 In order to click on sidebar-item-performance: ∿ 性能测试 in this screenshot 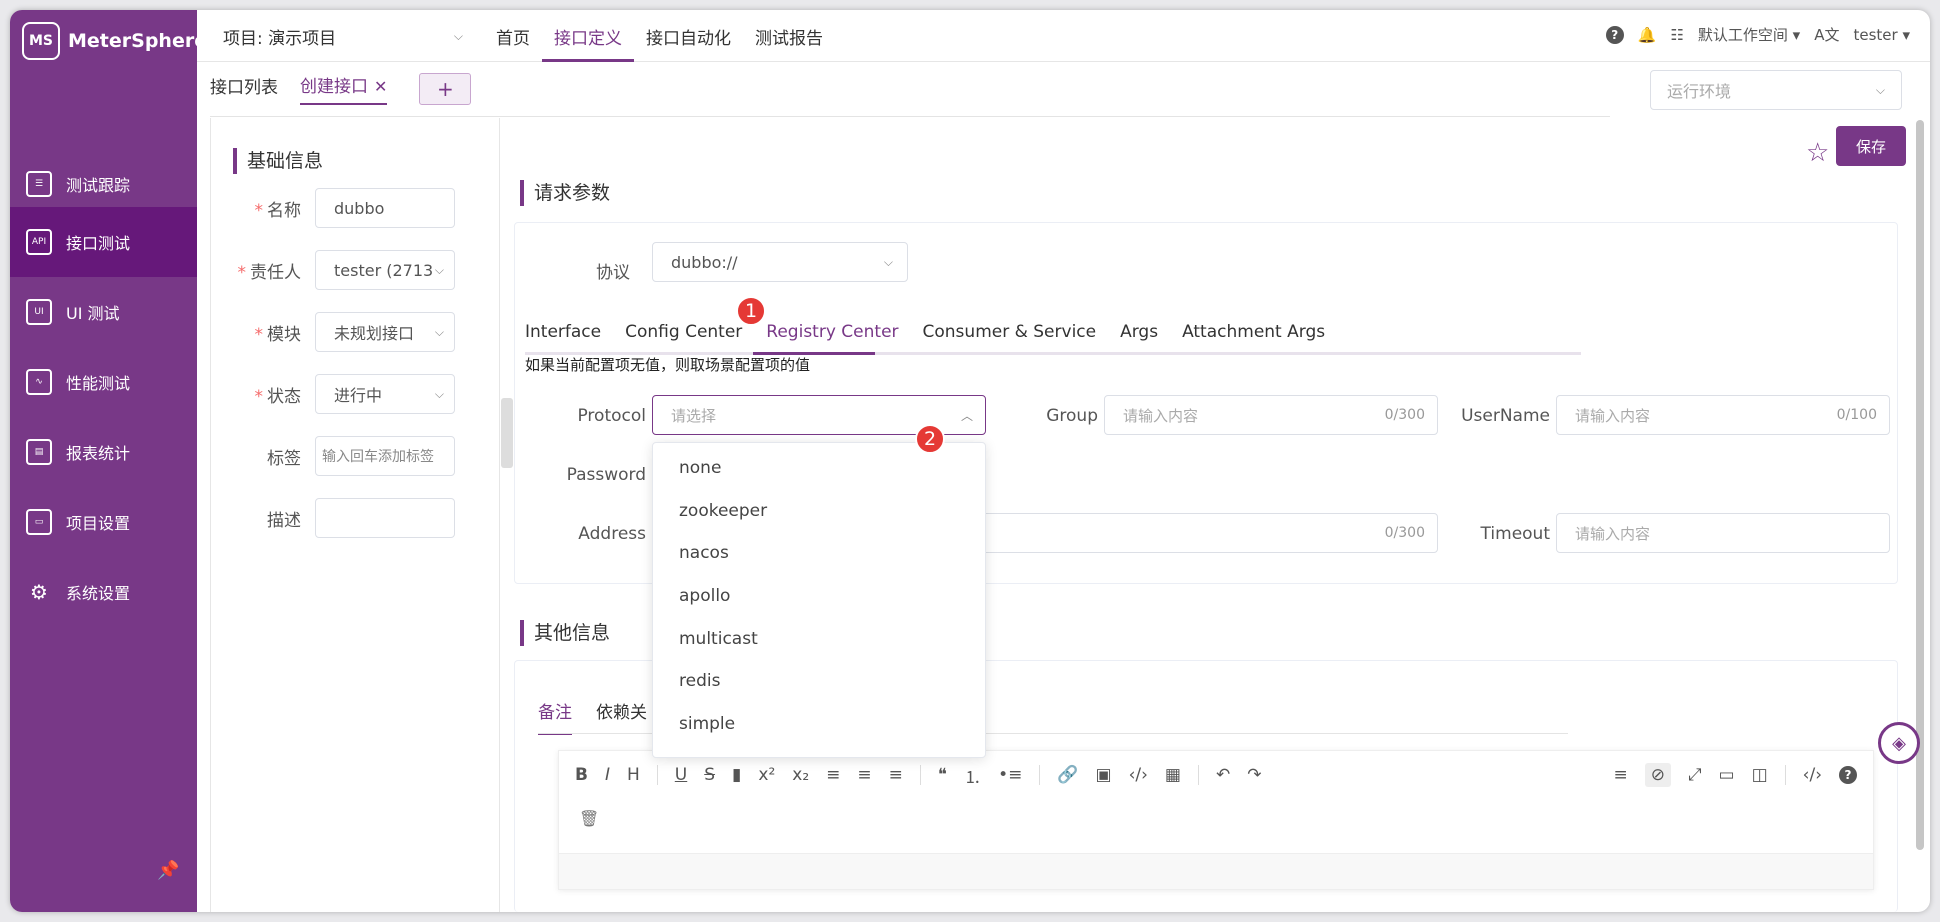, I will do `click(103, 382)`.